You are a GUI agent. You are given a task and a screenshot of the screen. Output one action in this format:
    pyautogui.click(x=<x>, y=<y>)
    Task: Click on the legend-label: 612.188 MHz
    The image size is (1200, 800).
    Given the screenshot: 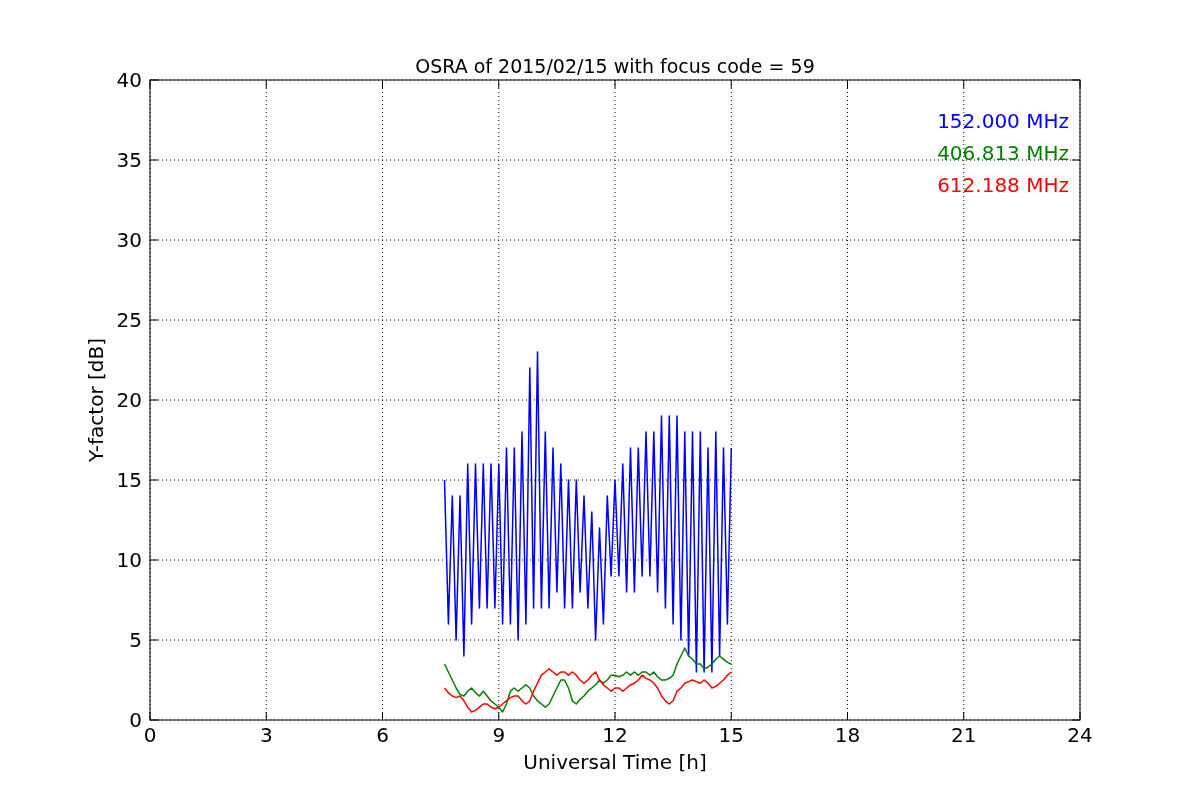 What is the action you would take?
    pyautogui.click(x=1003, y=185)
    